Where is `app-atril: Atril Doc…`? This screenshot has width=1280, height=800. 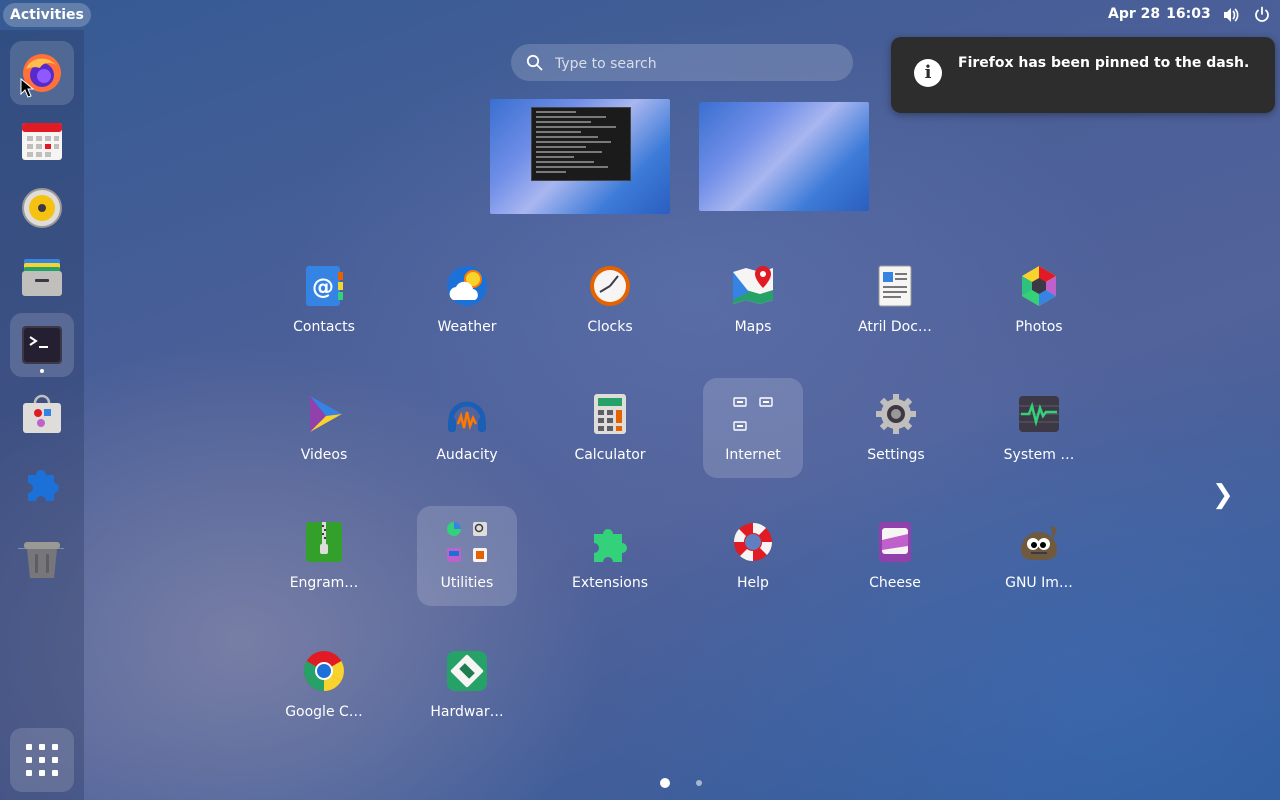
app-atril: Atril Doc… is located at coordinates (895, 300).